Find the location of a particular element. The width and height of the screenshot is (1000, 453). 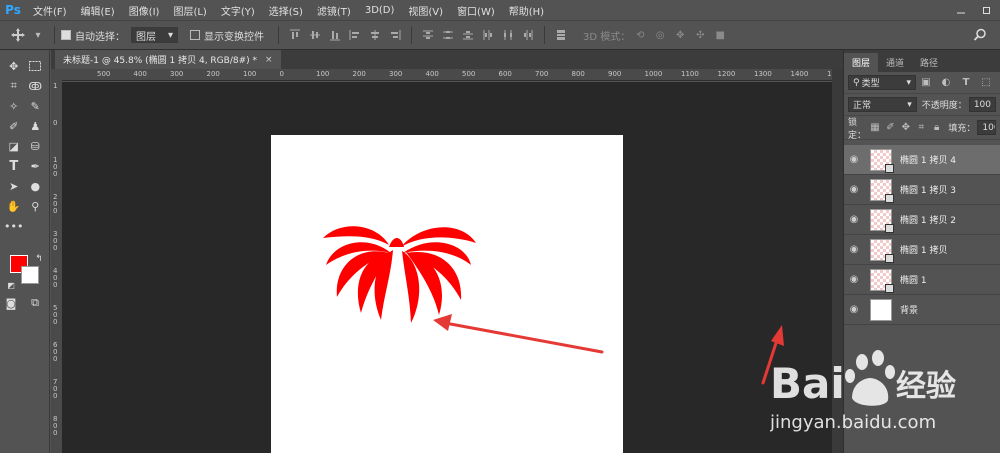

layer-row: ◉ 椭圆 1 拷贝 is located at coordinates (922, 250).